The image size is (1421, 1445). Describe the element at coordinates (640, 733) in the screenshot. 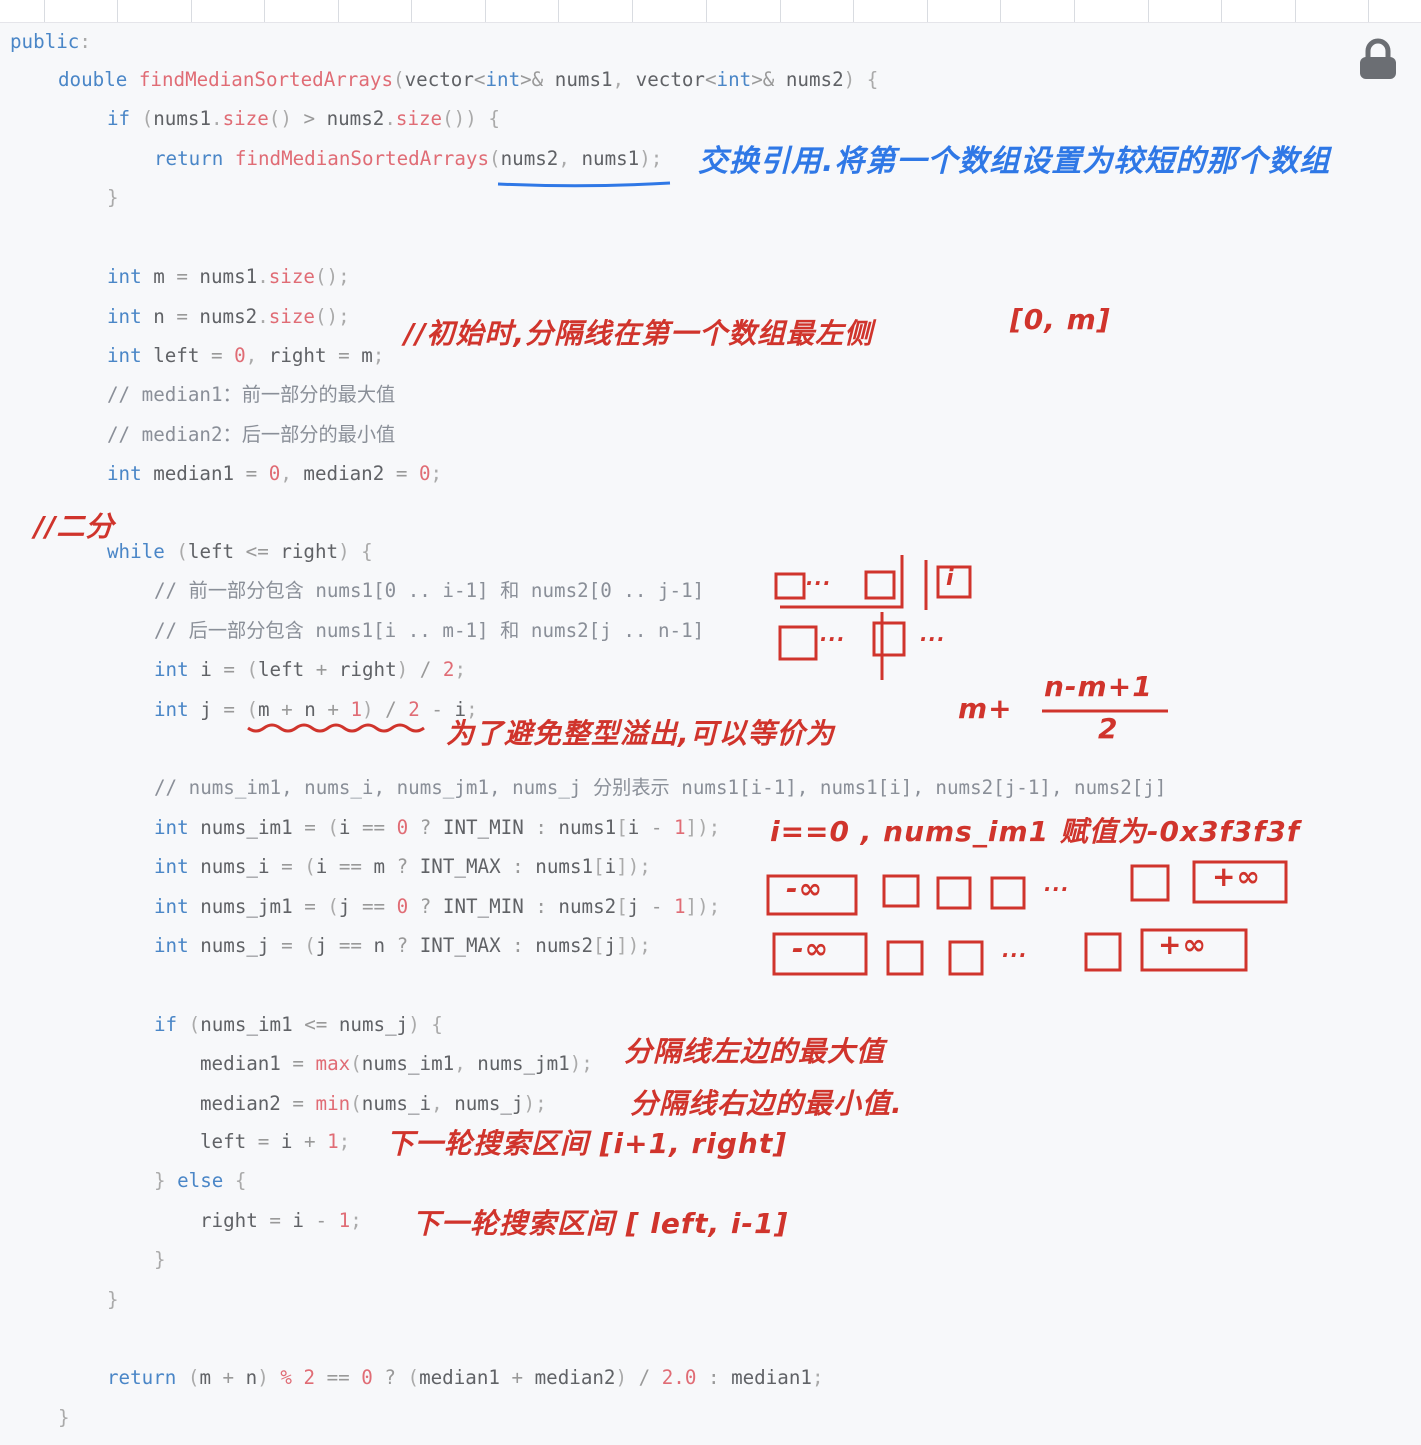

I see `note-overflow: 为了避免整型溢出,可以等价为` at that location.